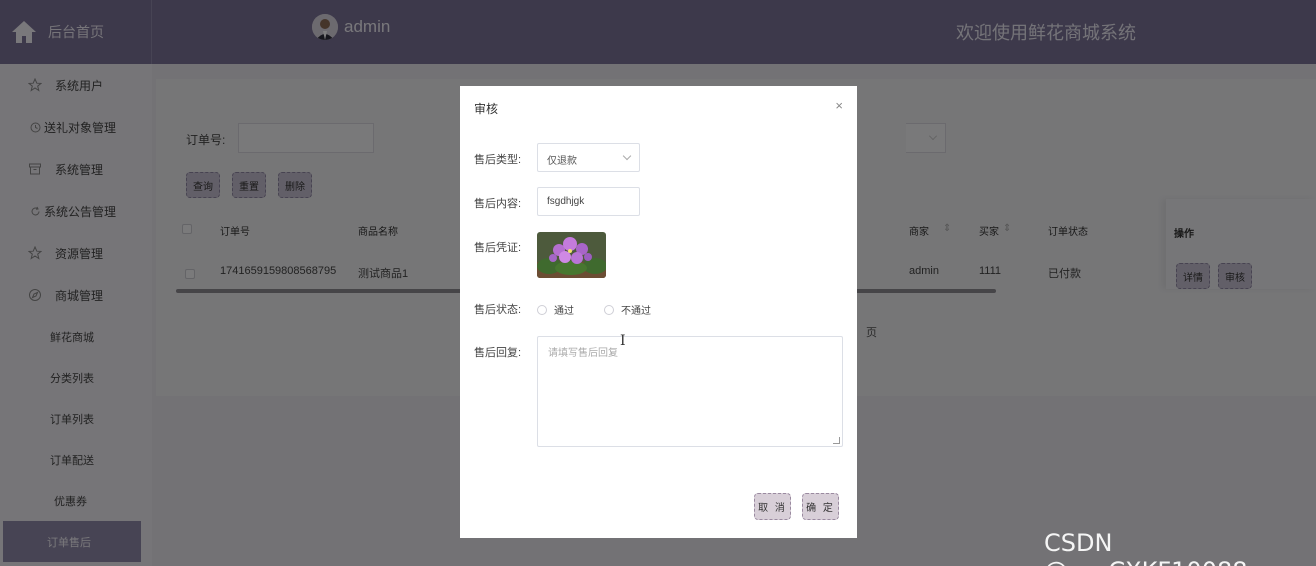 The image size is (1316, 566). Describe the element at coordinates (588, 201) in the screenshot. I see `after-sale-content-input: fsgdhjgk` at that location.